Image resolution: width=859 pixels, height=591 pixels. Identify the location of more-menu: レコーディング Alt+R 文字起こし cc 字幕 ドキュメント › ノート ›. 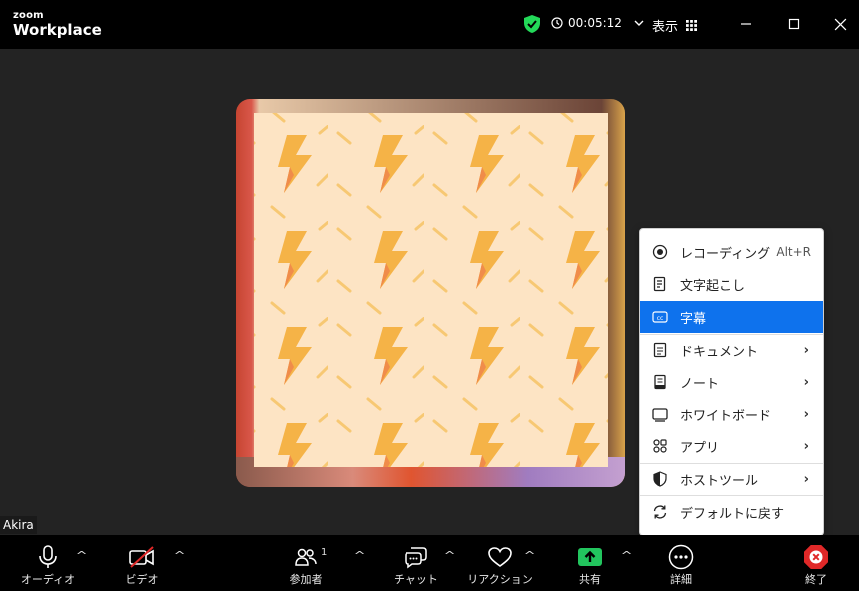
(731, 382).